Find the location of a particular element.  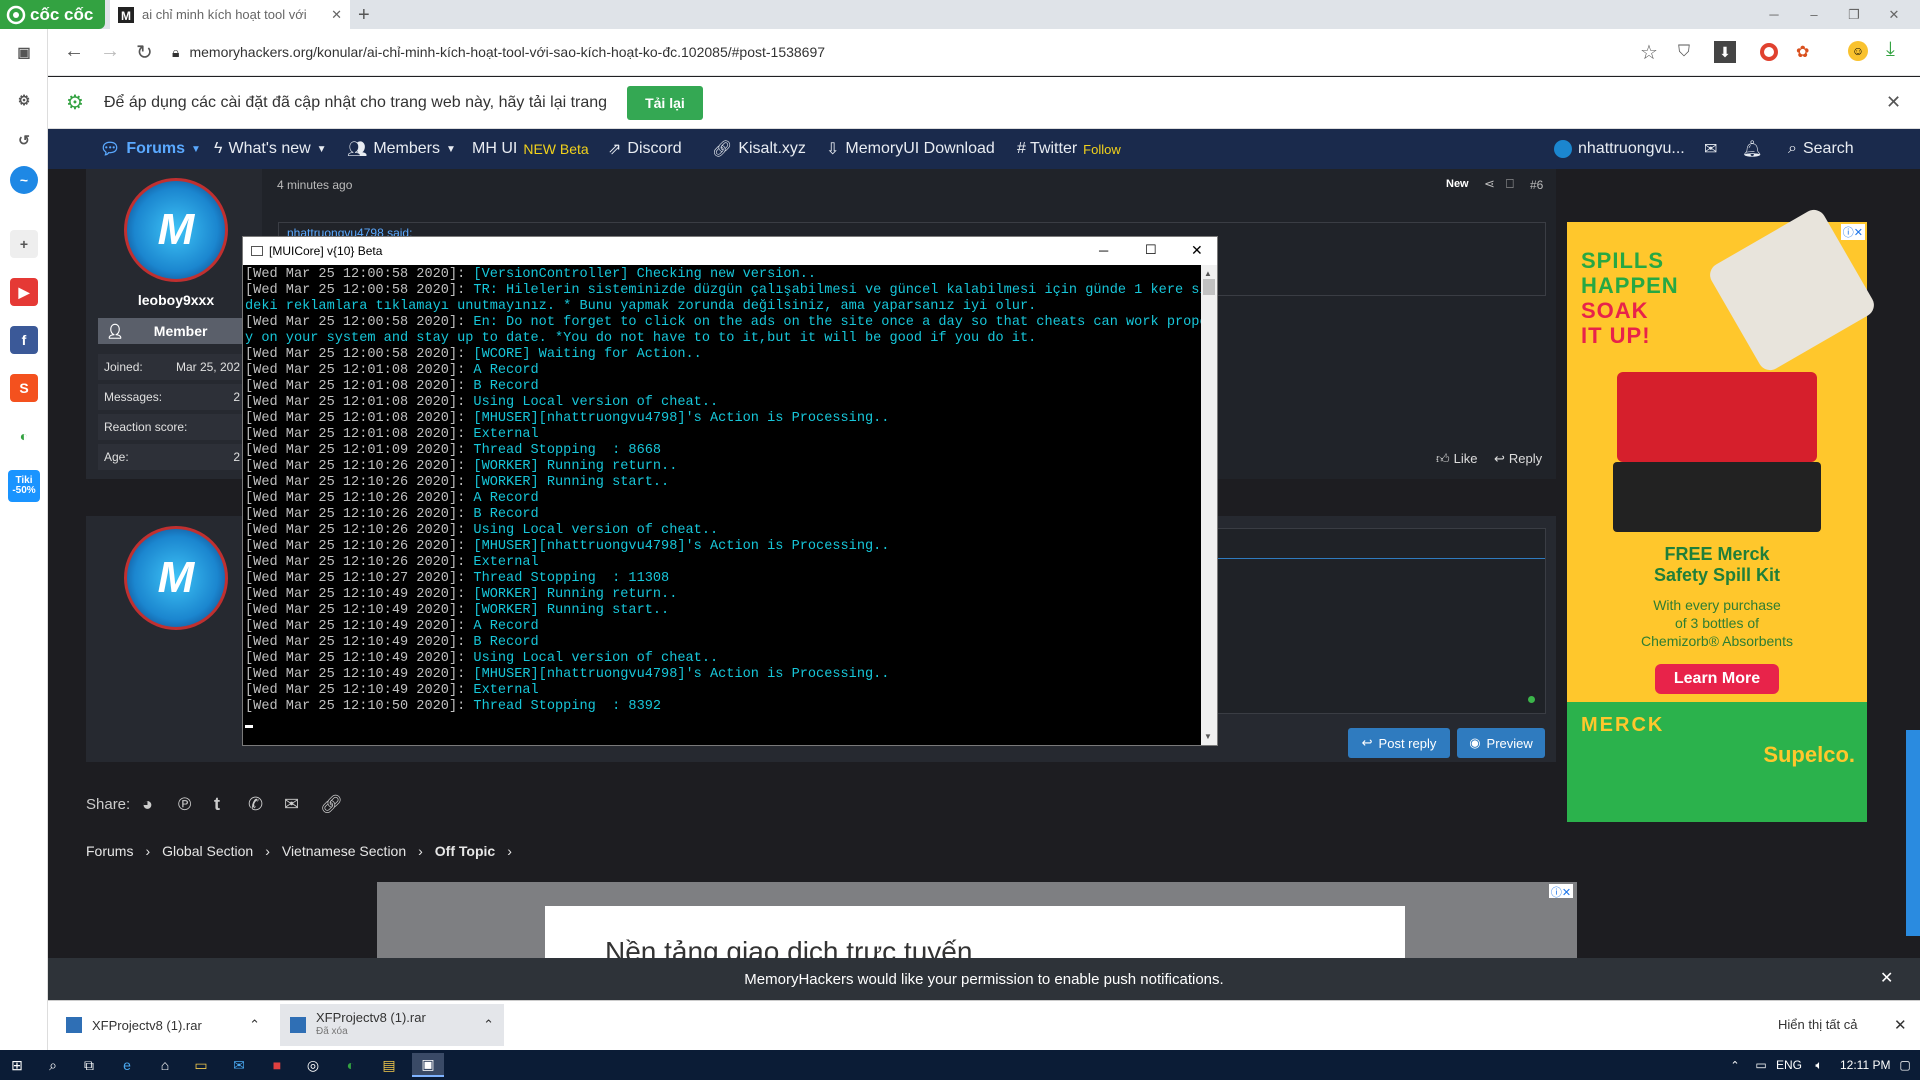

reload-icon: ↻ is located at coordinates (144, 52).